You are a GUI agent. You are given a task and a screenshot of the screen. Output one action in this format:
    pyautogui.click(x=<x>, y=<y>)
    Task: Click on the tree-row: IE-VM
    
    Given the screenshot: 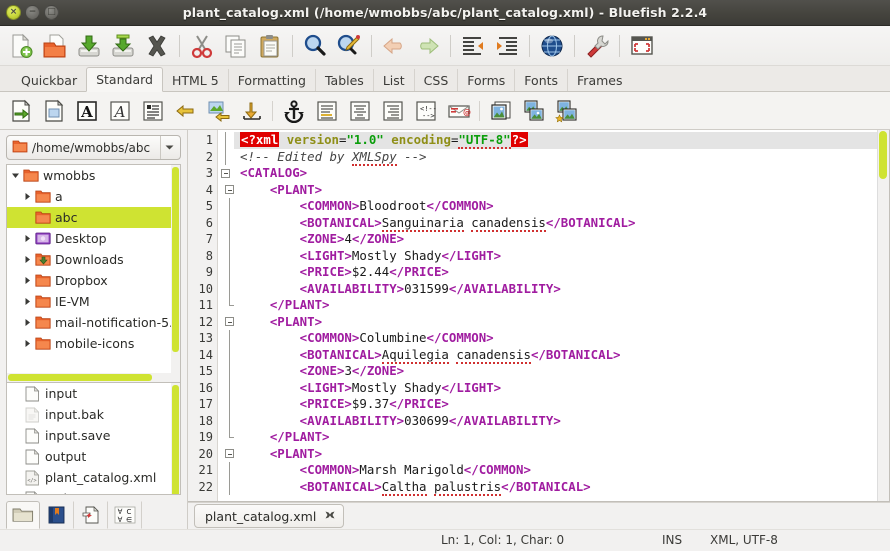 What is the action you would take?
    pyautogui.click(x=93, y=301)
    